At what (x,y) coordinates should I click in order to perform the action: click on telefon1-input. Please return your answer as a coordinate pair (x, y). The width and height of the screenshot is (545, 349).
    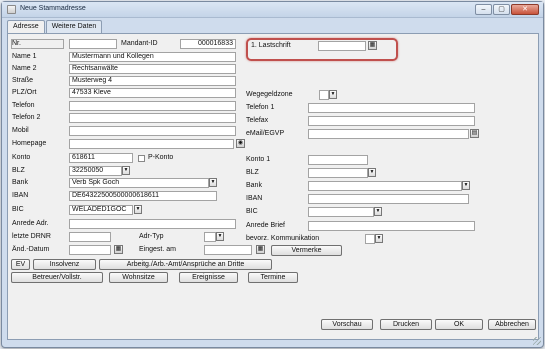
    Looking at the image, I should click on (391, 108).